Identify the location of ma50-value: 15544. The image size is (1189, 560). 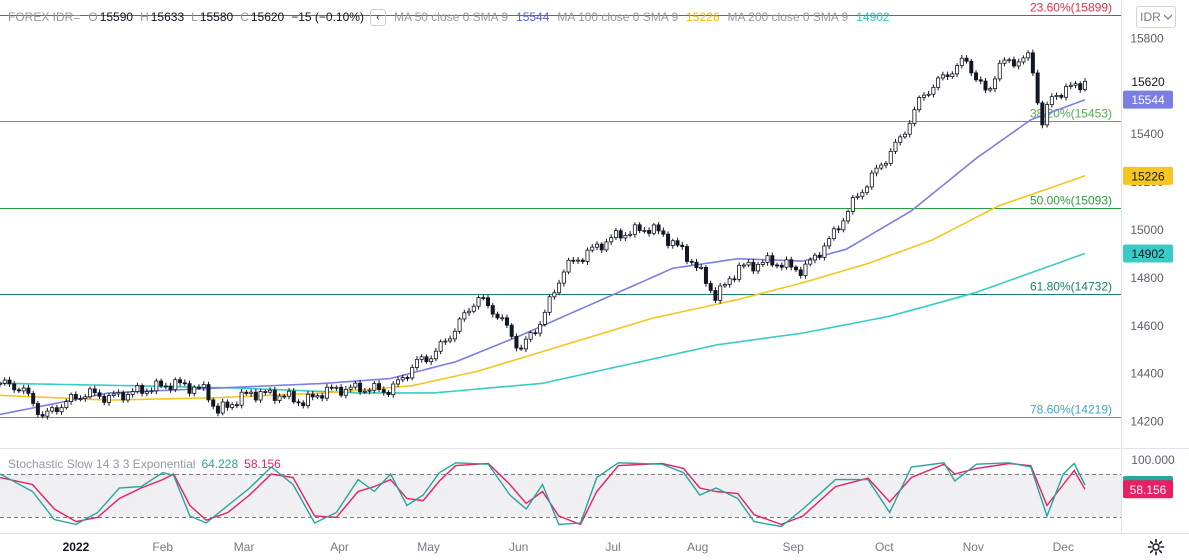
(533, 17).